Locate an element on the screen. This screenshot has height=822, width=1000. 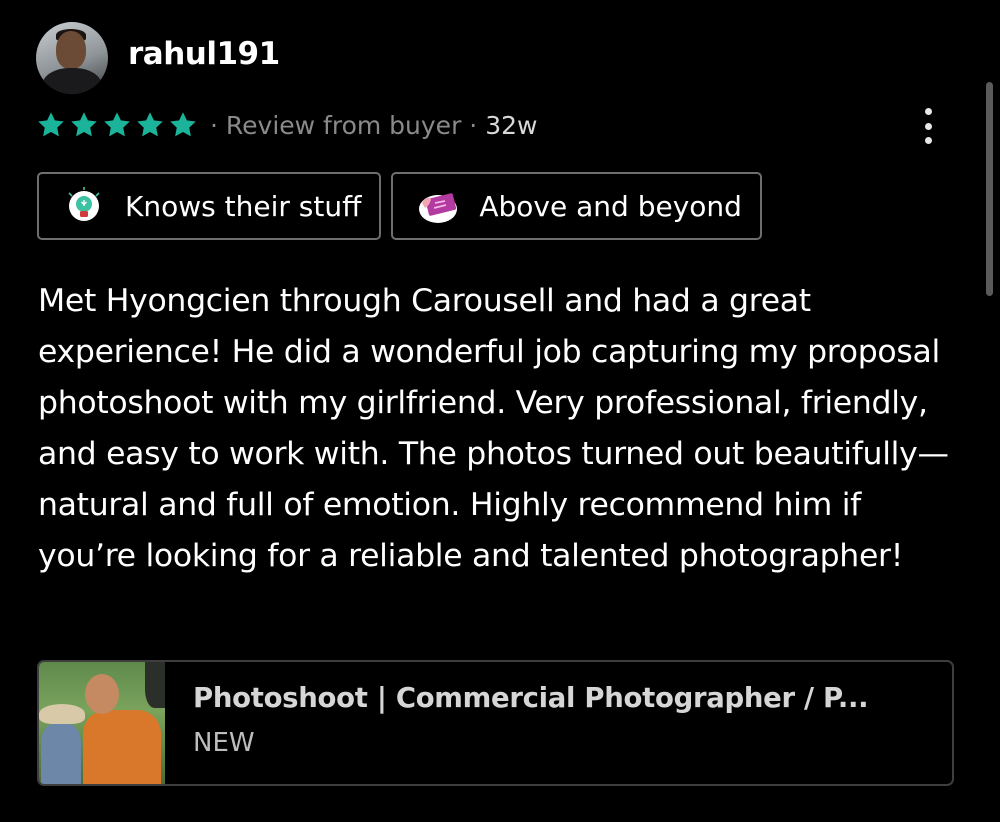
tag-knows-their-stuff: Knows their stuff is located at coordinates (209, 206).